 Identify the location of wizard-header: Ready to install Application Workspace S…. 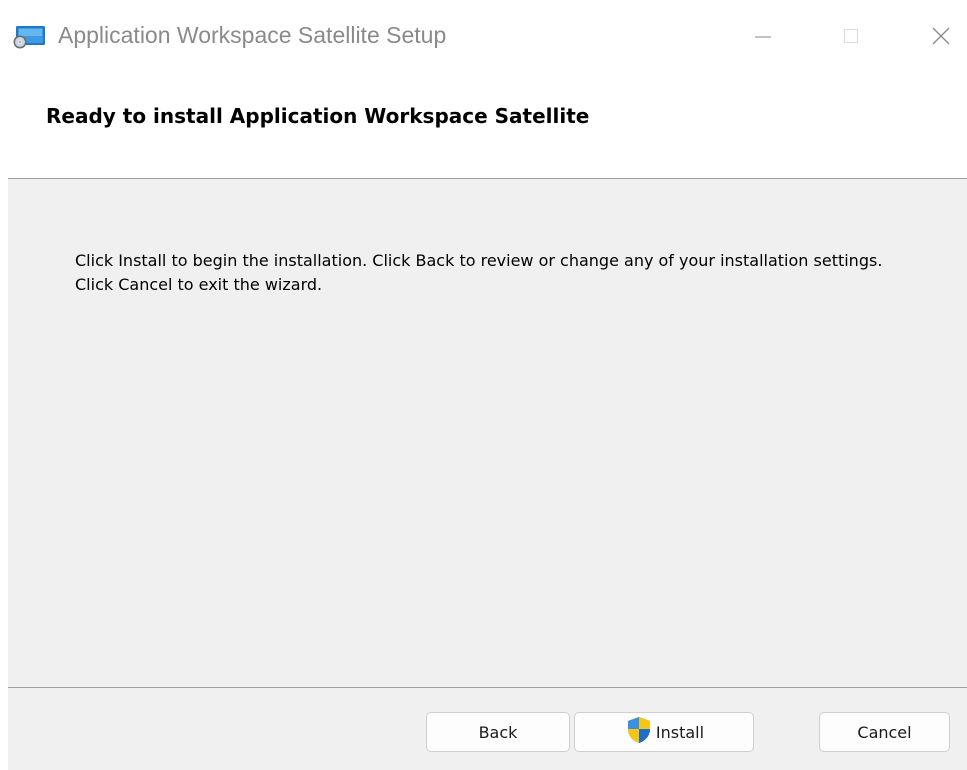
(483, 128).